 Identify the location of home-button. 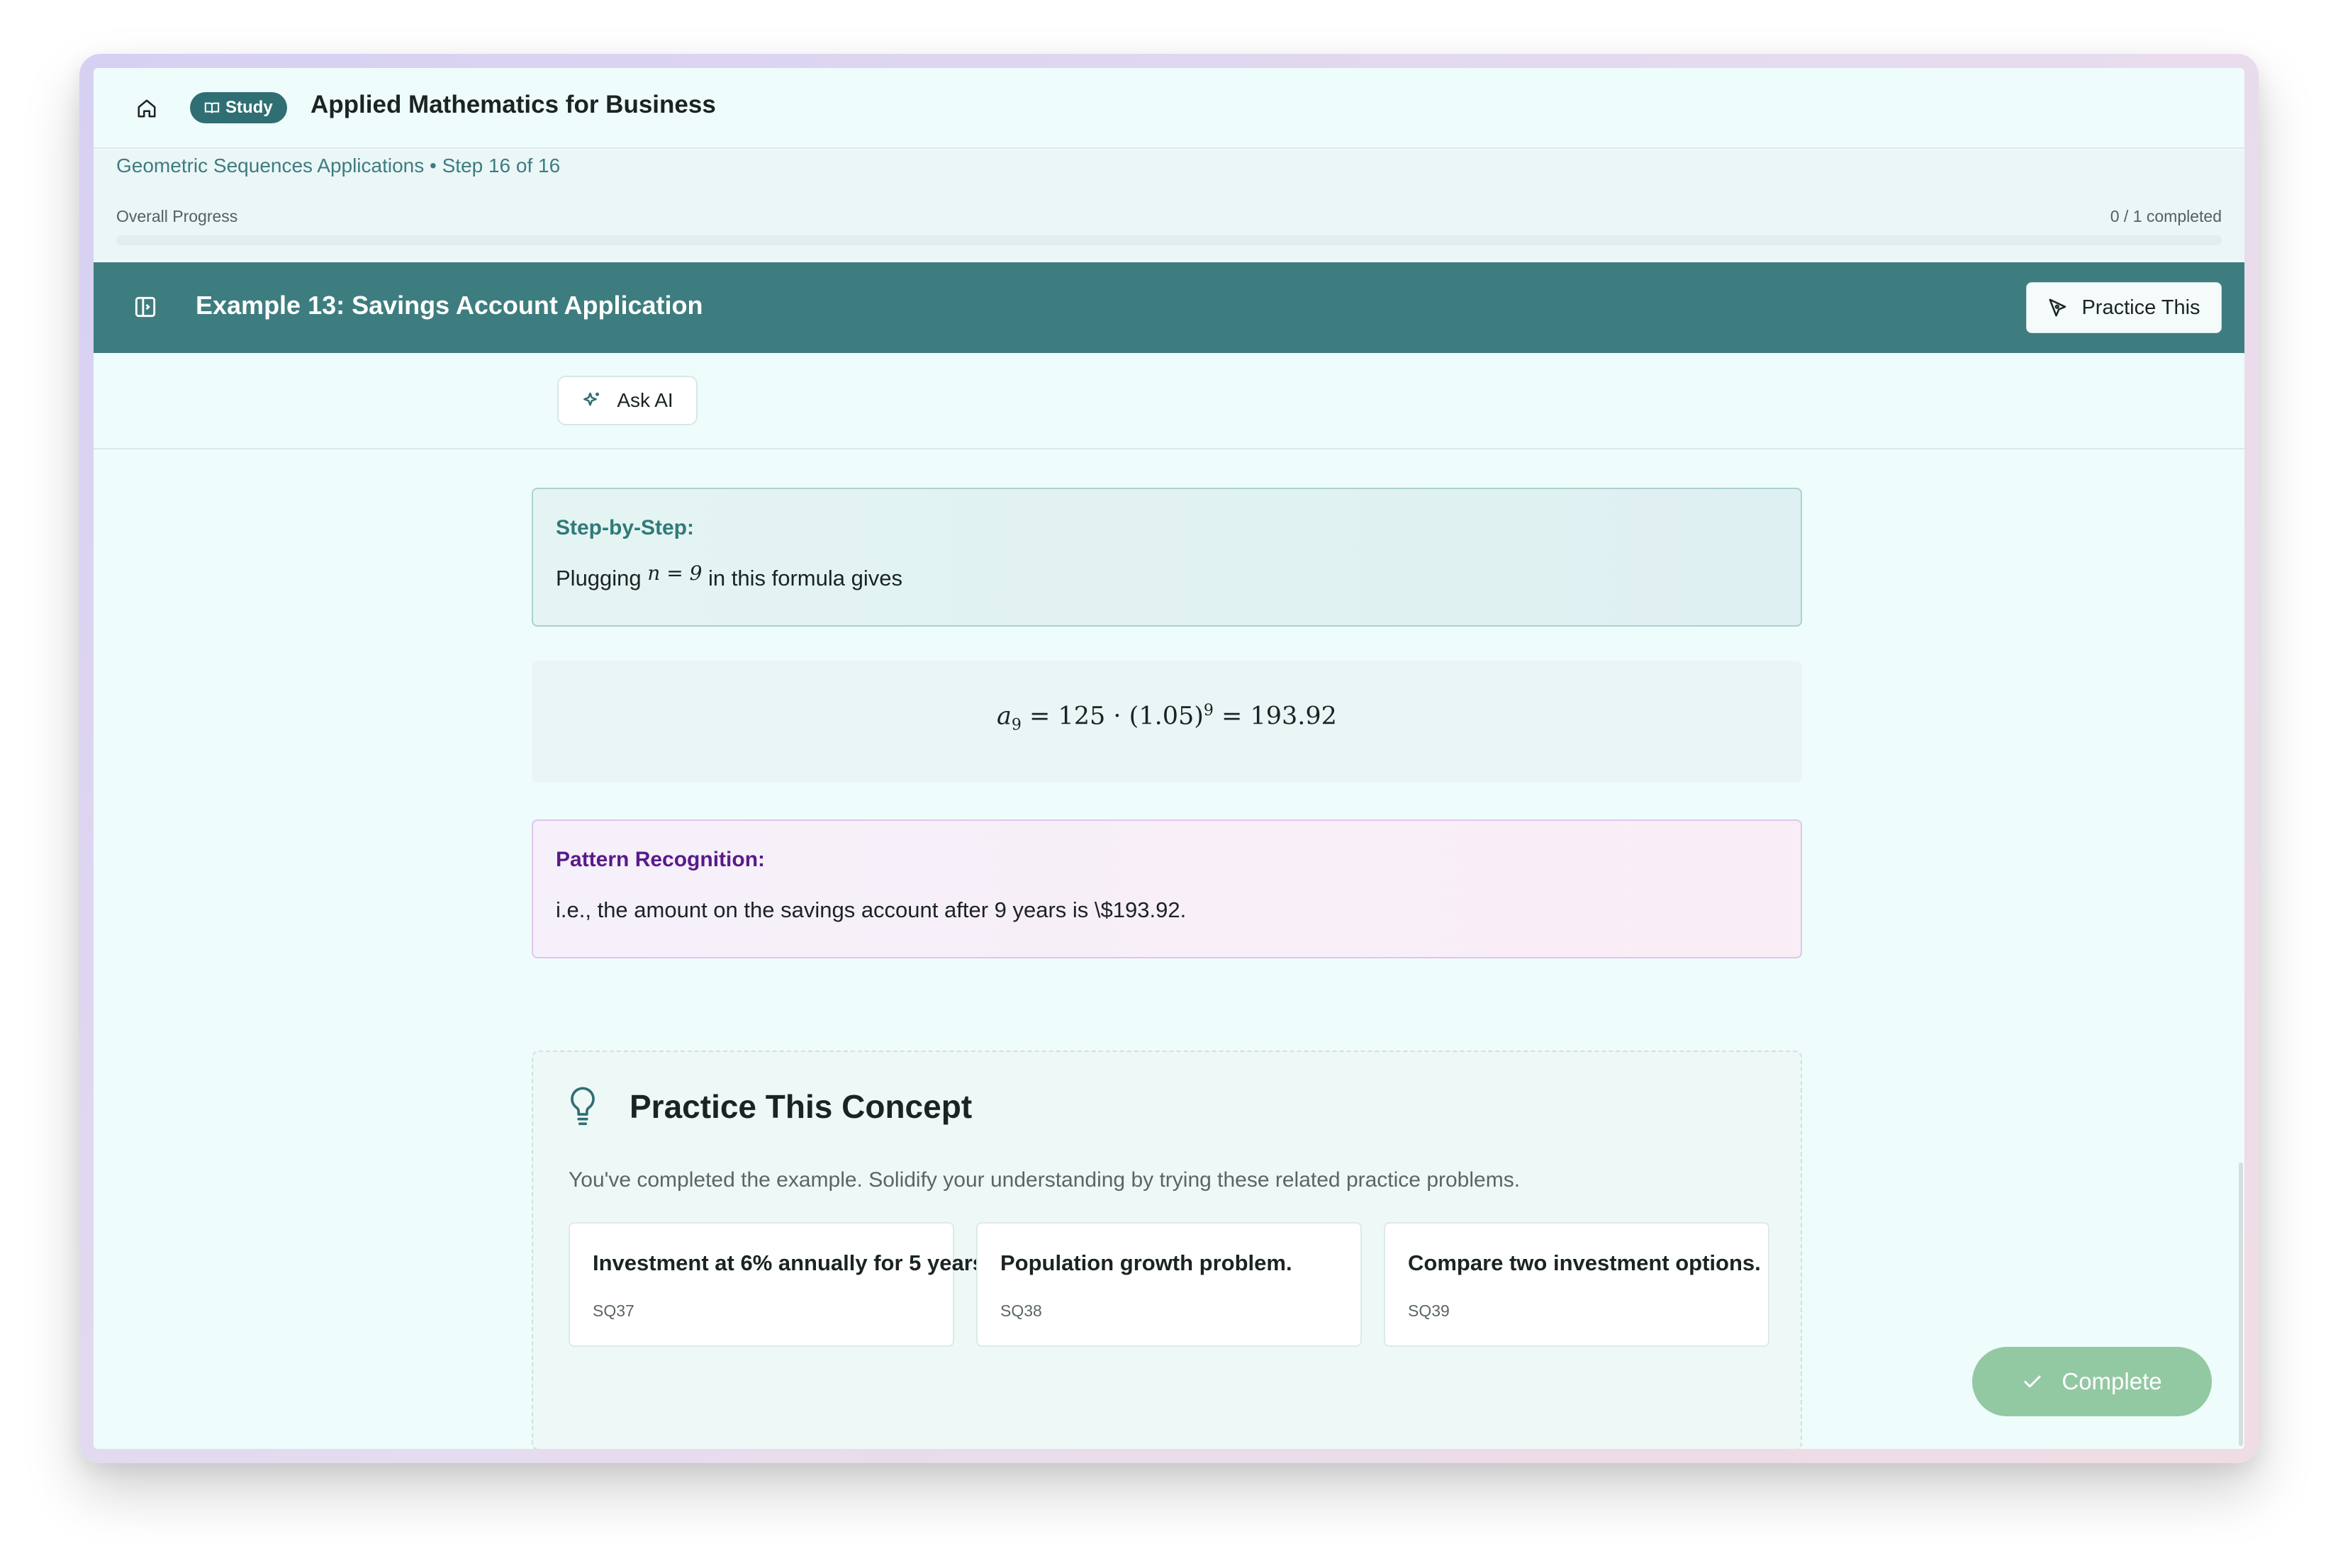
(146, 108).